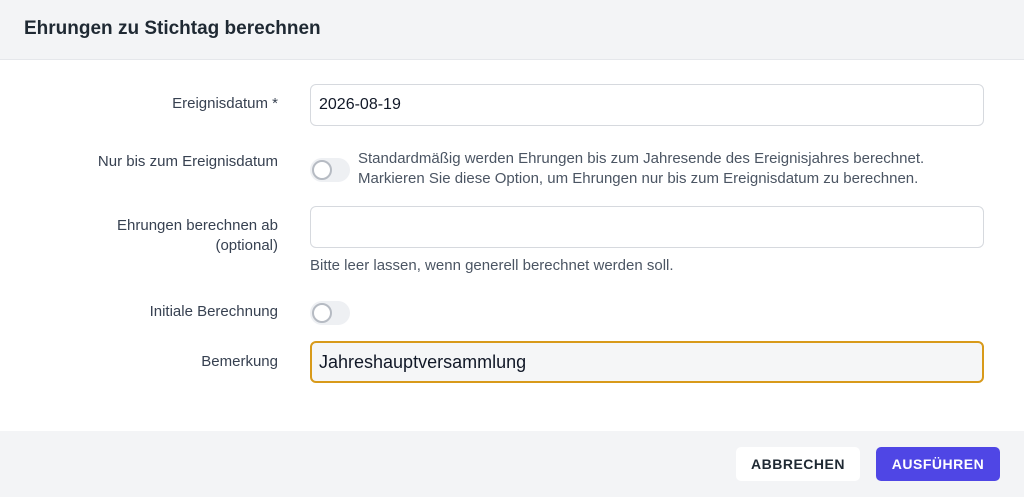 This screenshot has width=1024, height=497. I want to click on calc-from-label-line1: Ehrungen berechnen ab, so click(197, 225).